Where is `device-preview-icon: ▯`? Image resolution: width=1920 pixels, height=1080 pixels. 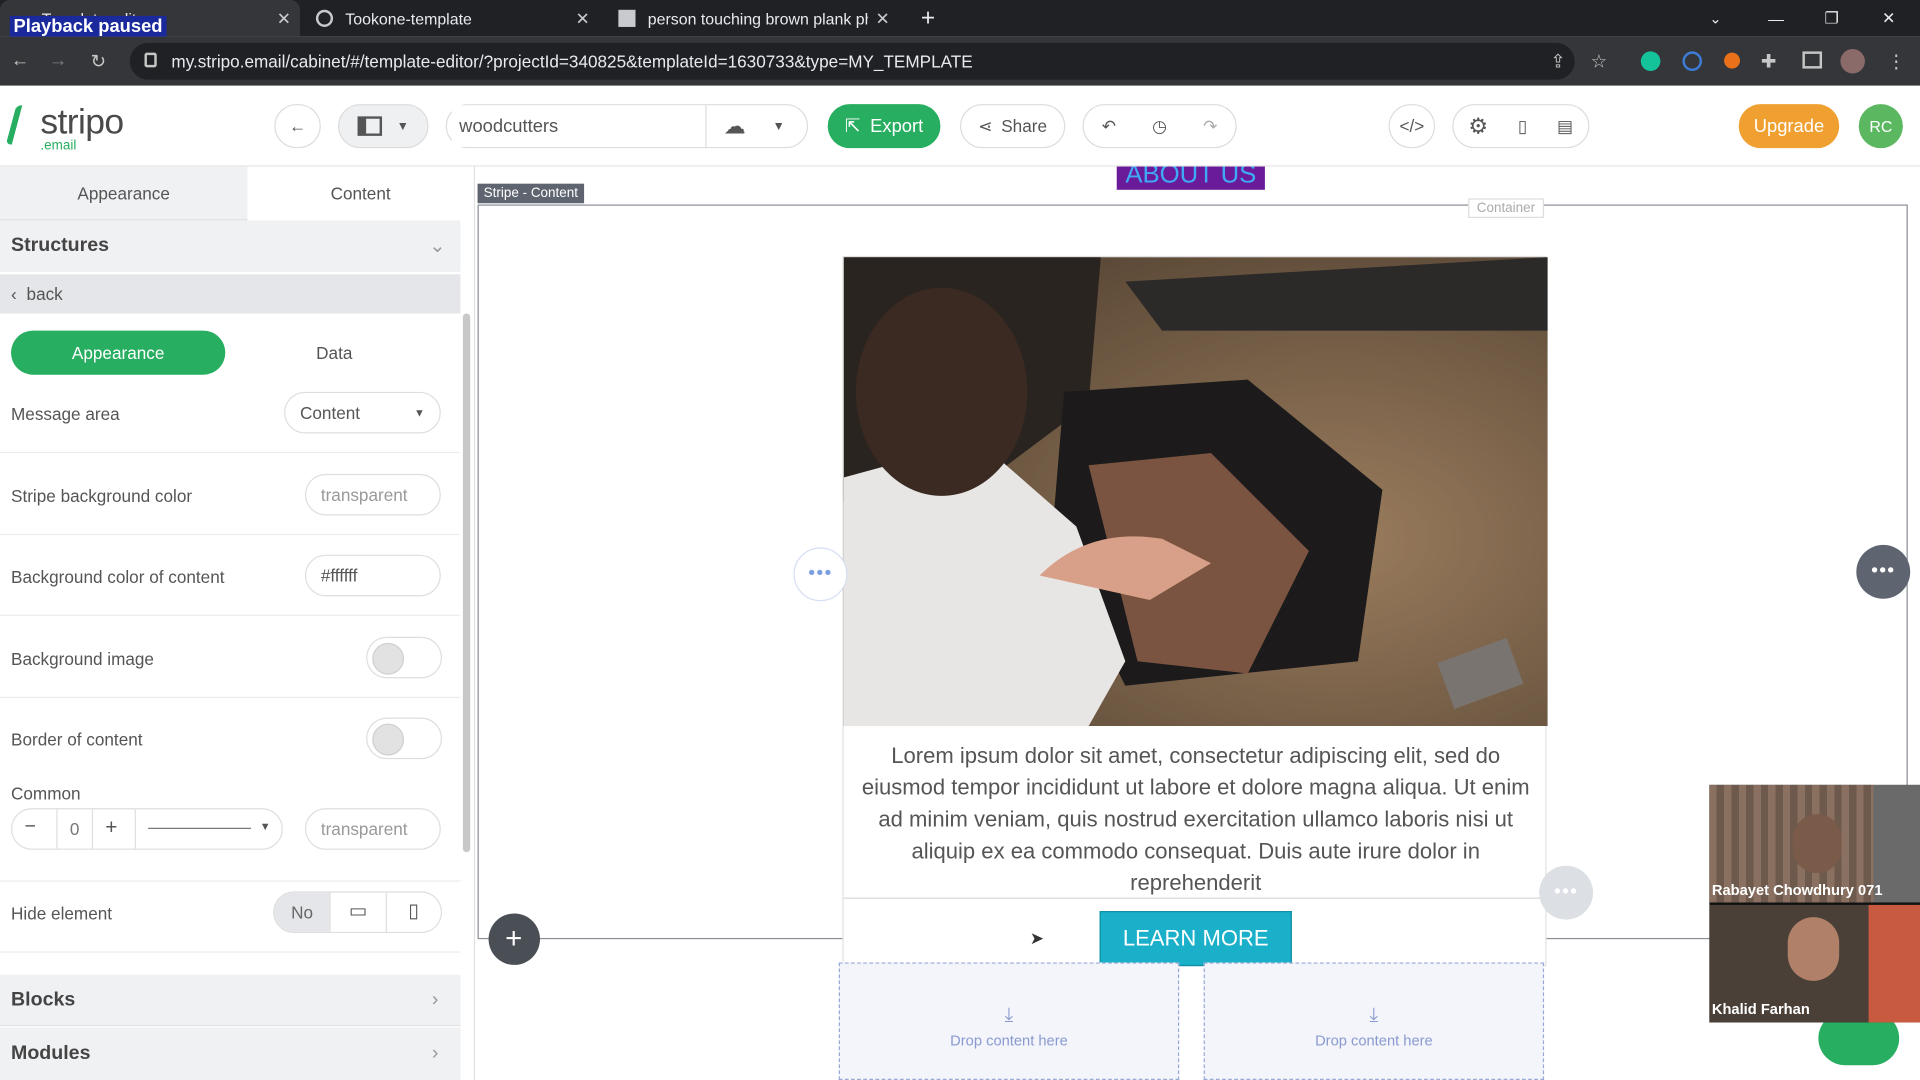
device-preview-icon: ▯ is located at coordinates (1522, 126).